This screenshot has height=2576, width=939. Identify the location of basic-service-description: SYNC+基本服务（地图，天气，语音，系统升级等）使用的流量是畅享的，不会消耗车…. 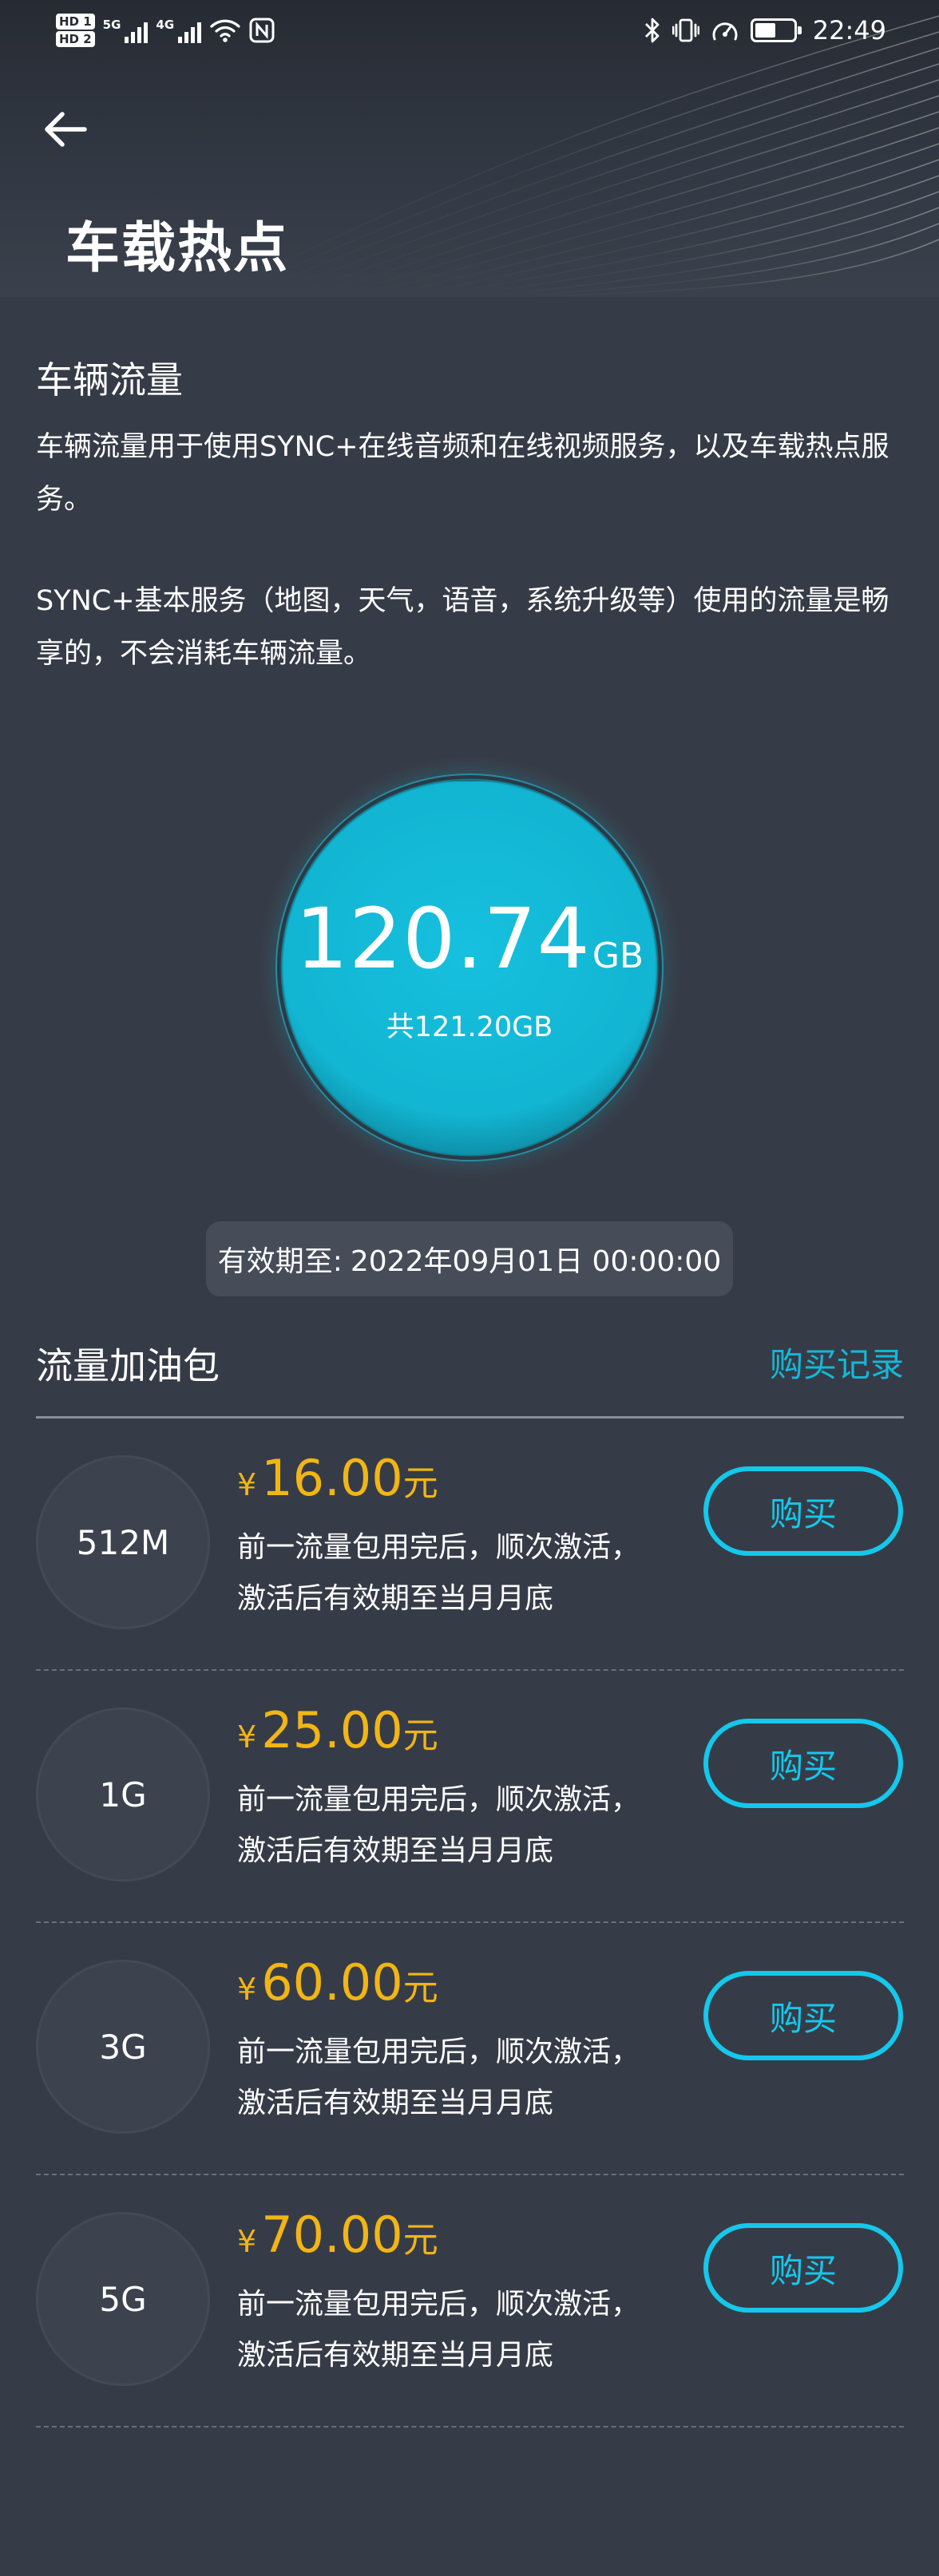
(463, 627).